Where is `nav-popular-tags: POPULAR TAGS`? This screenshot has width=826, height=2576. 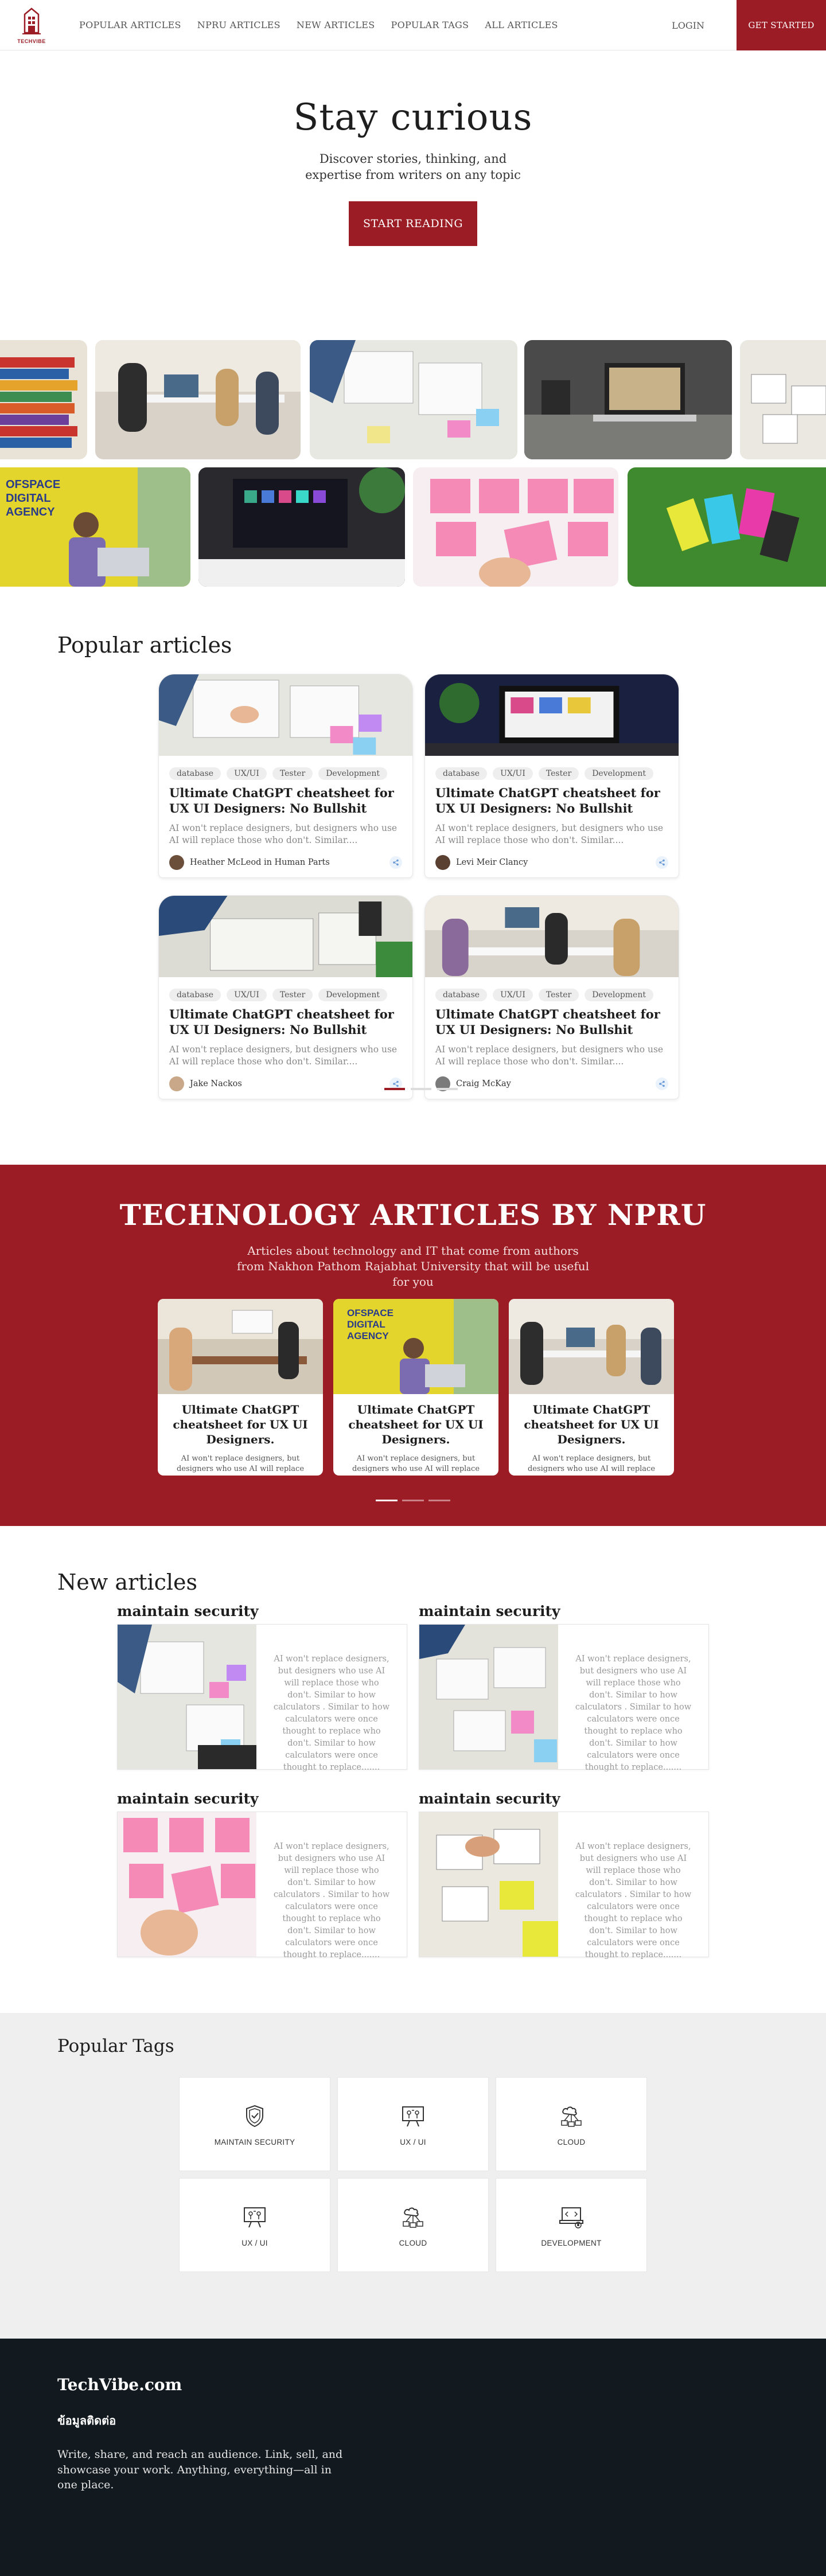
nav-popular-tags: POPULAR TAGS is located at coordinates (430, 25).